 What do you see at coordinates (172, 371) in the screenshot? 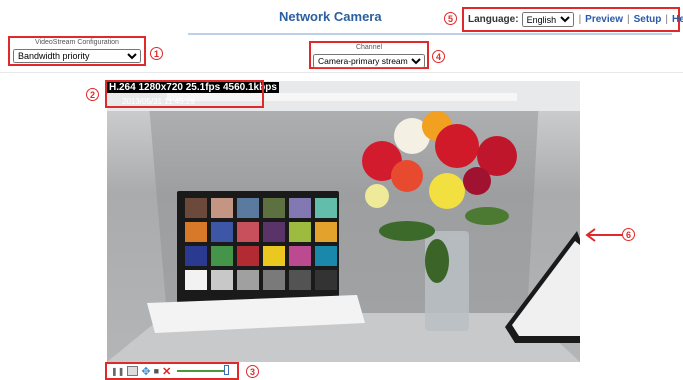
I see `control-bar: ❚❚ ✥ ■ ✕` at bounding box center [172, 371].